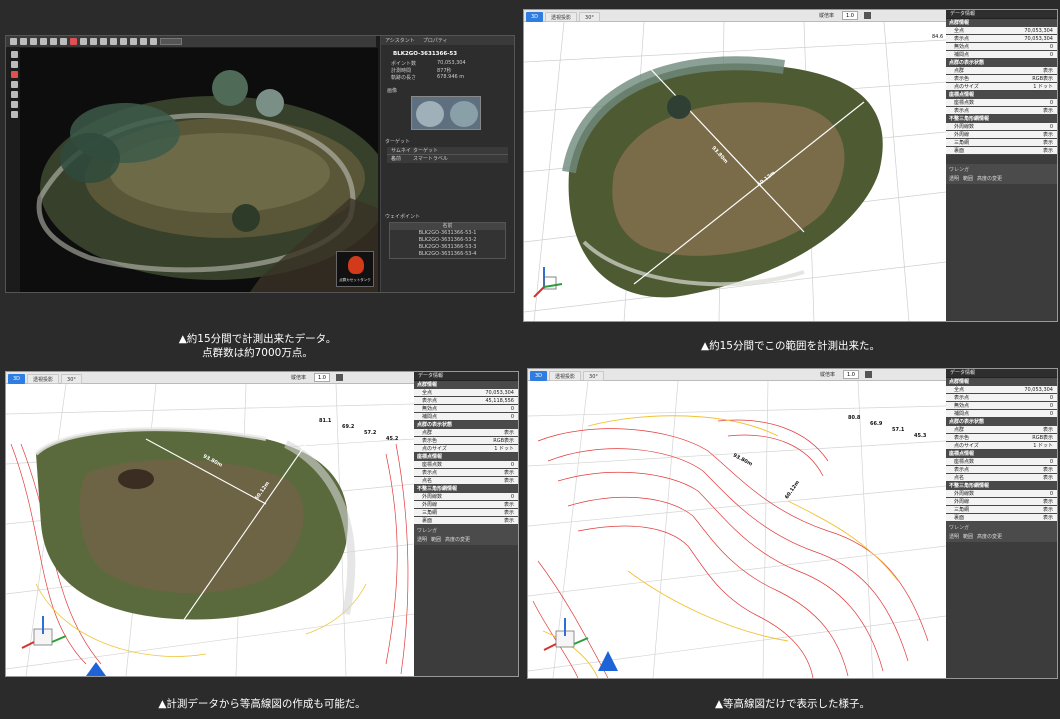 The image size is (1060, 719). I want to click on contour-label: 66.9, so click(876, 424).